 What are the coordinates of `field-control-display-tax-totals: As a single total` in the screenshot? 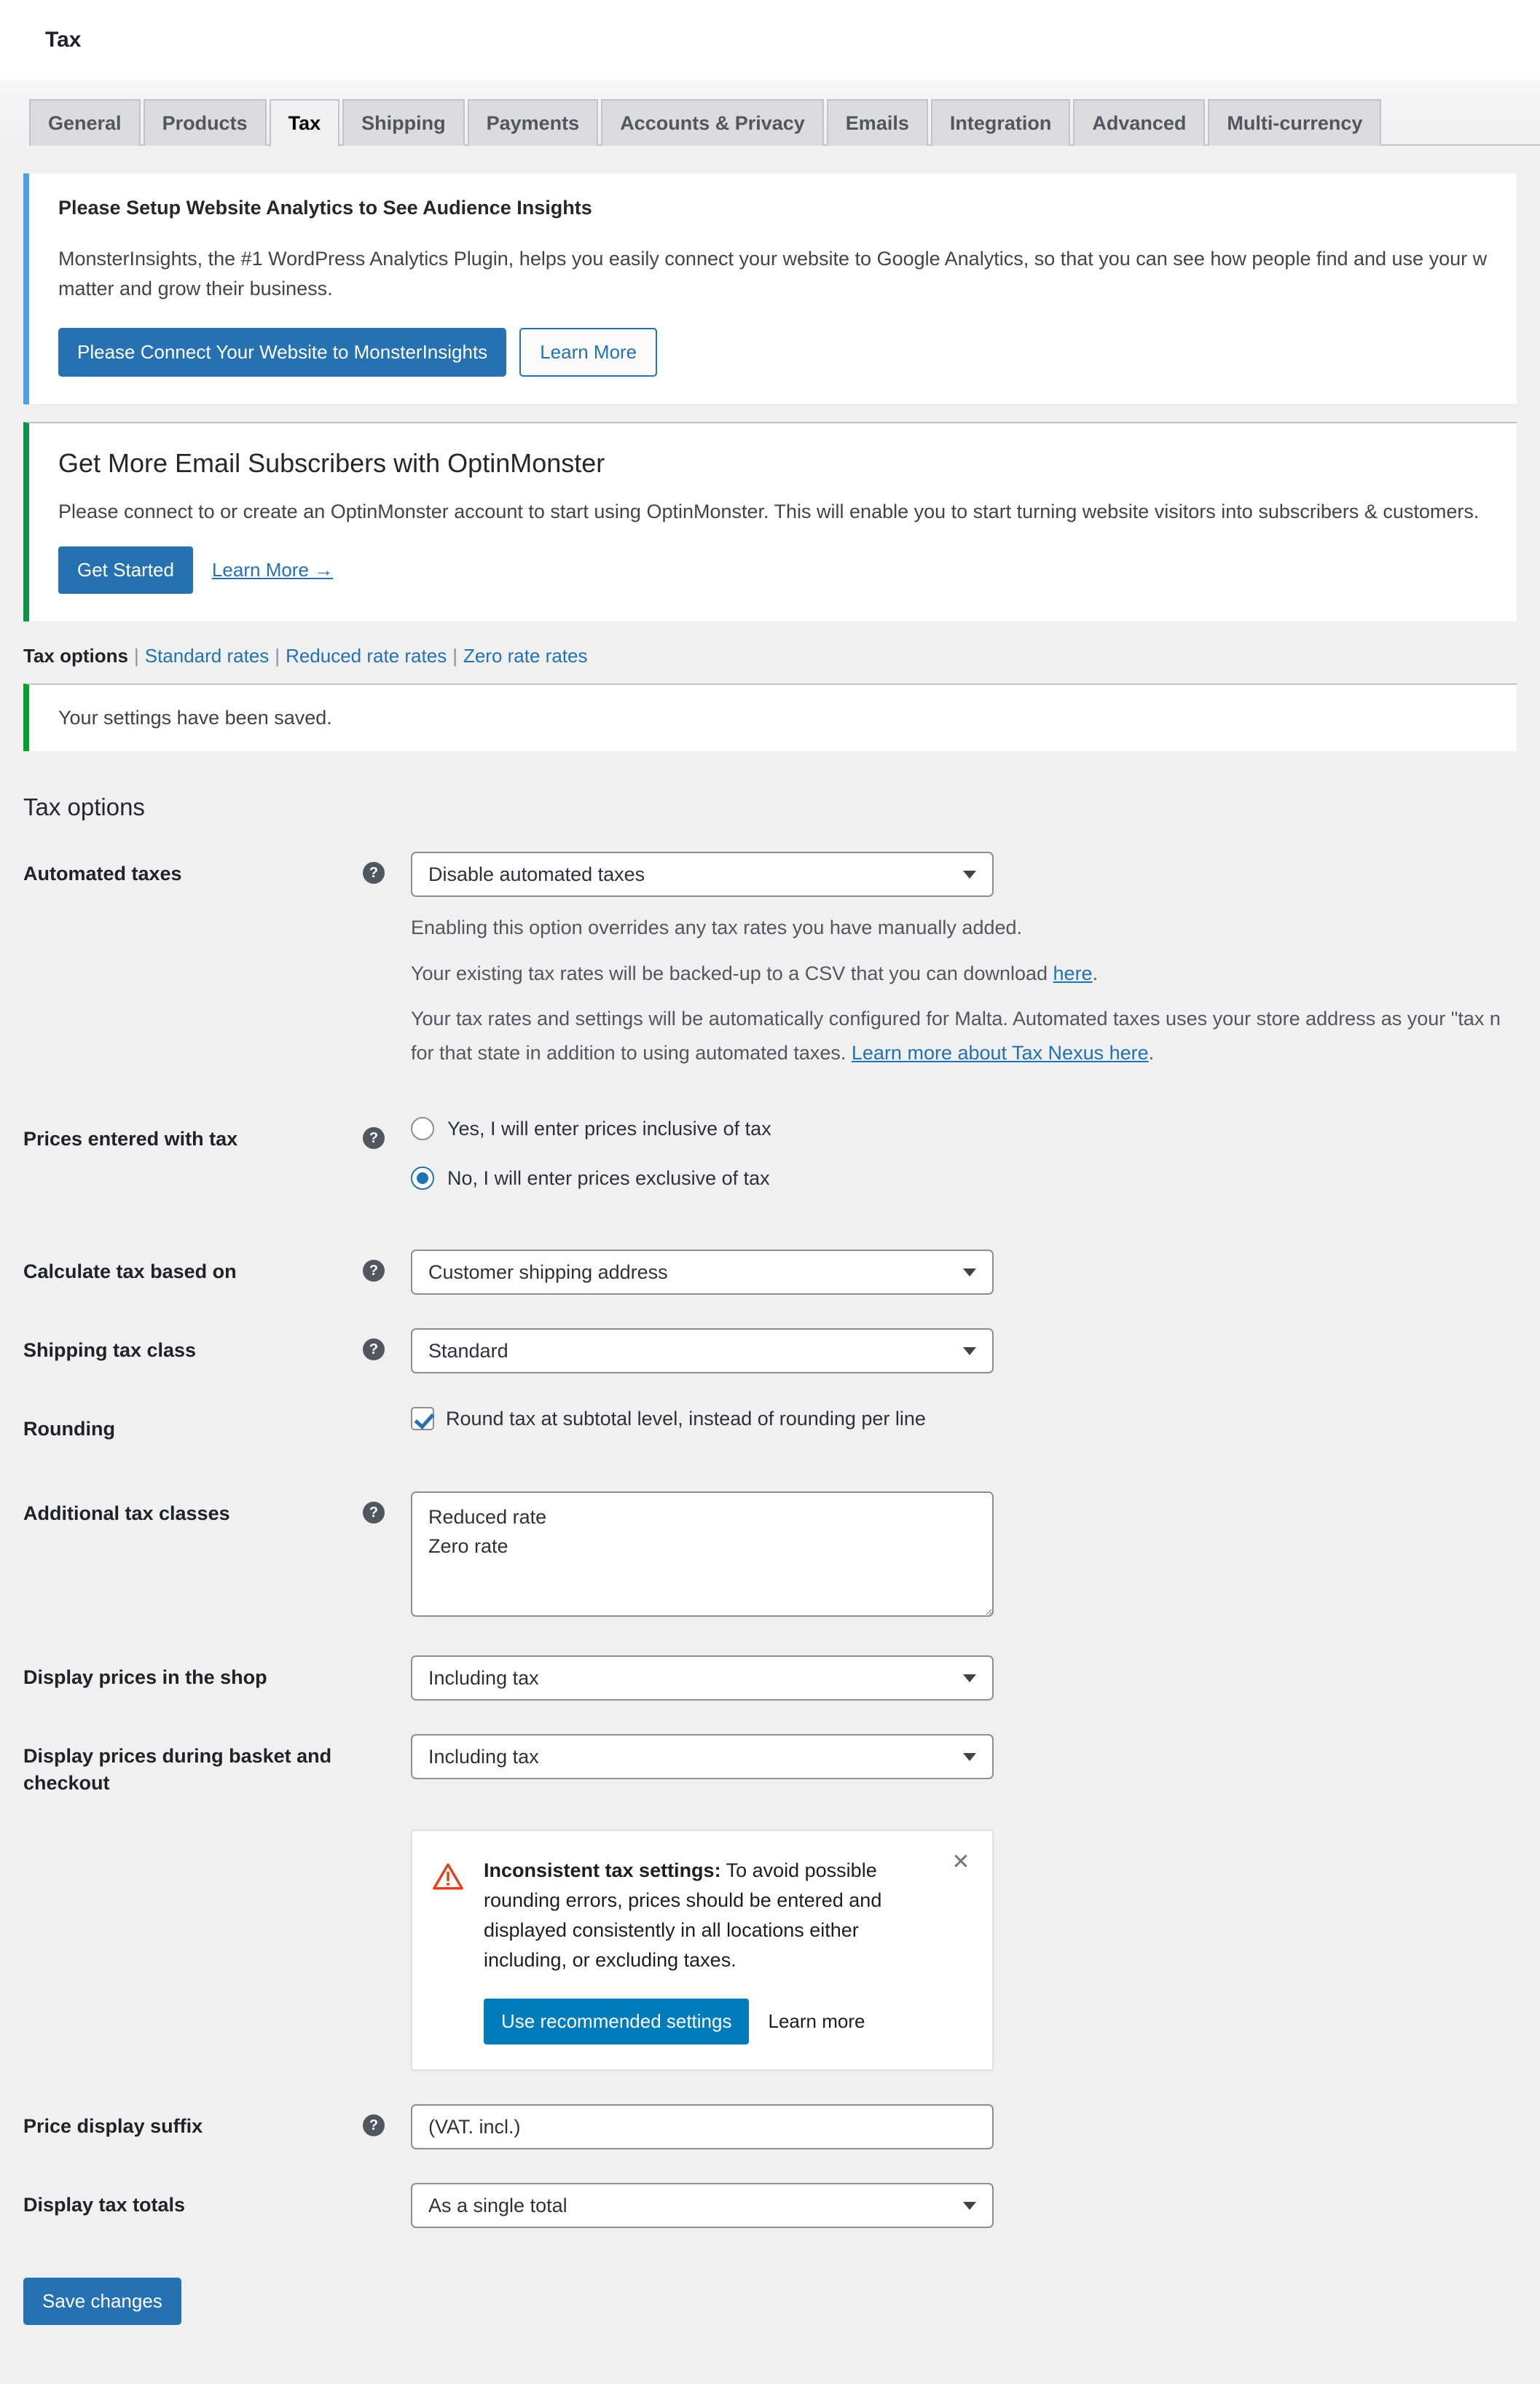 It's located at (964, 2206).